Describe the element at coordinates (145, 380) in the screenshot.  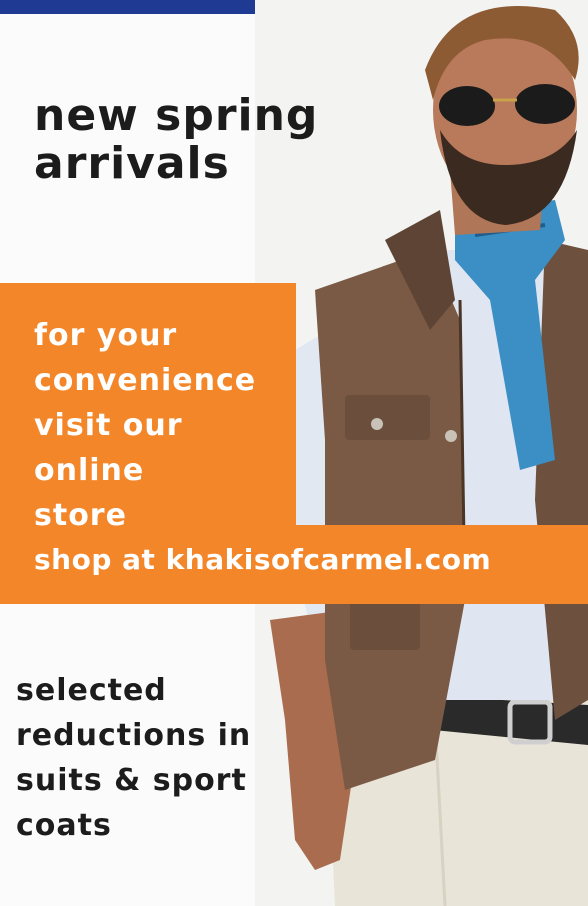
I see `convenience-line-2: convenience` at that location.